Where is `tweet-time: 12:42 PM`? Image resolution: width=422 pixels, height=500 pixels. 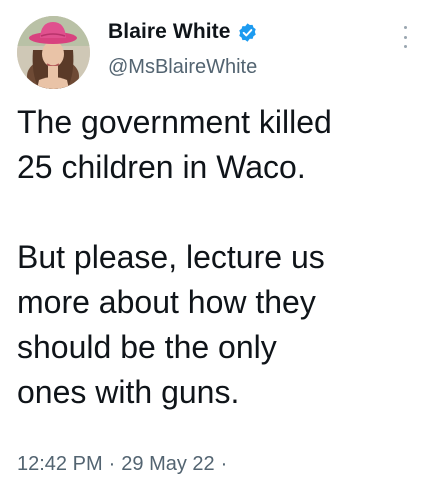 tweet-time: 12:42 PM is located at coordinates (60, 464).